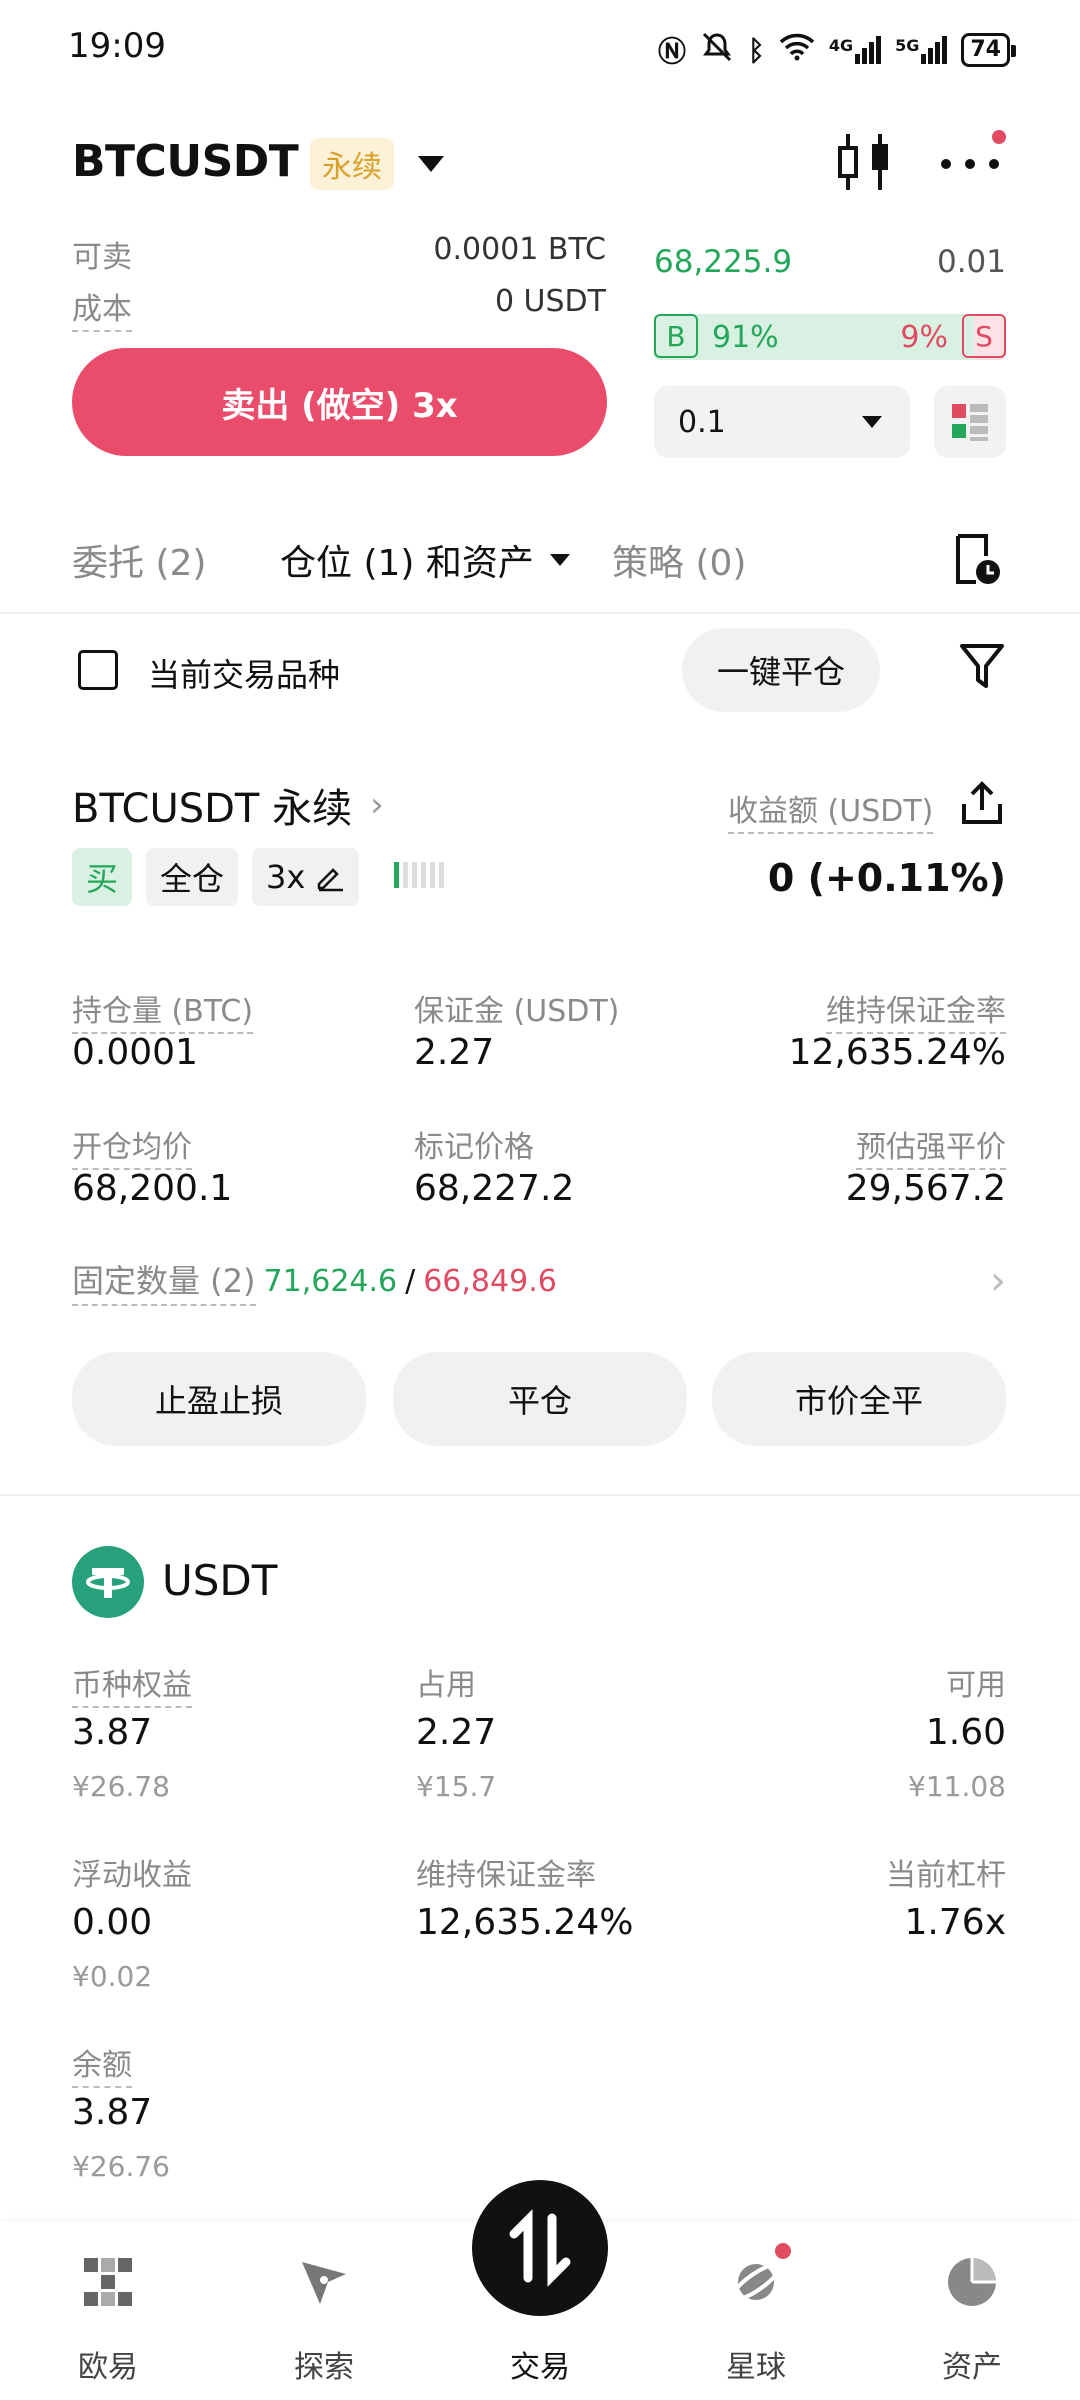 This screenshot has width=1080, height=2400. I want to click on buy-side-tag: 买, so click(102, 877).